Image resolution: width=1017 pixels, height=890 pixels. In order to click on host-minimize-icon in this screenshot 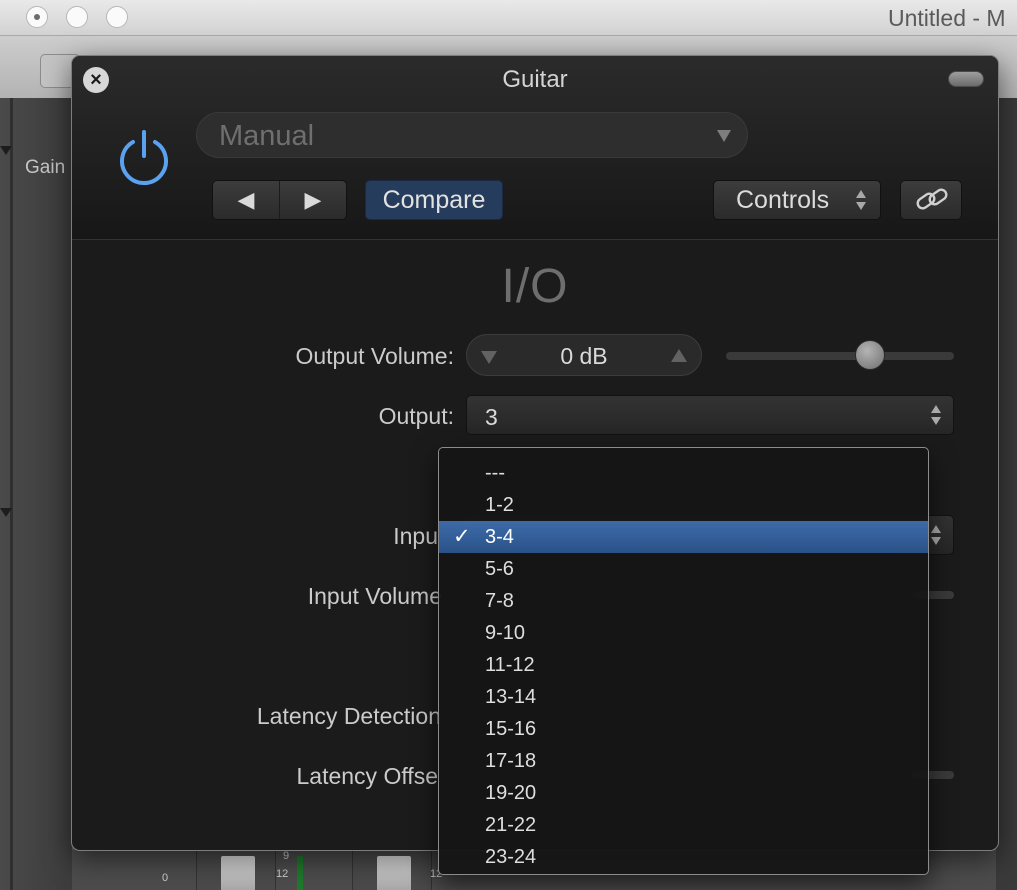, I will do `click(77, 17)`.